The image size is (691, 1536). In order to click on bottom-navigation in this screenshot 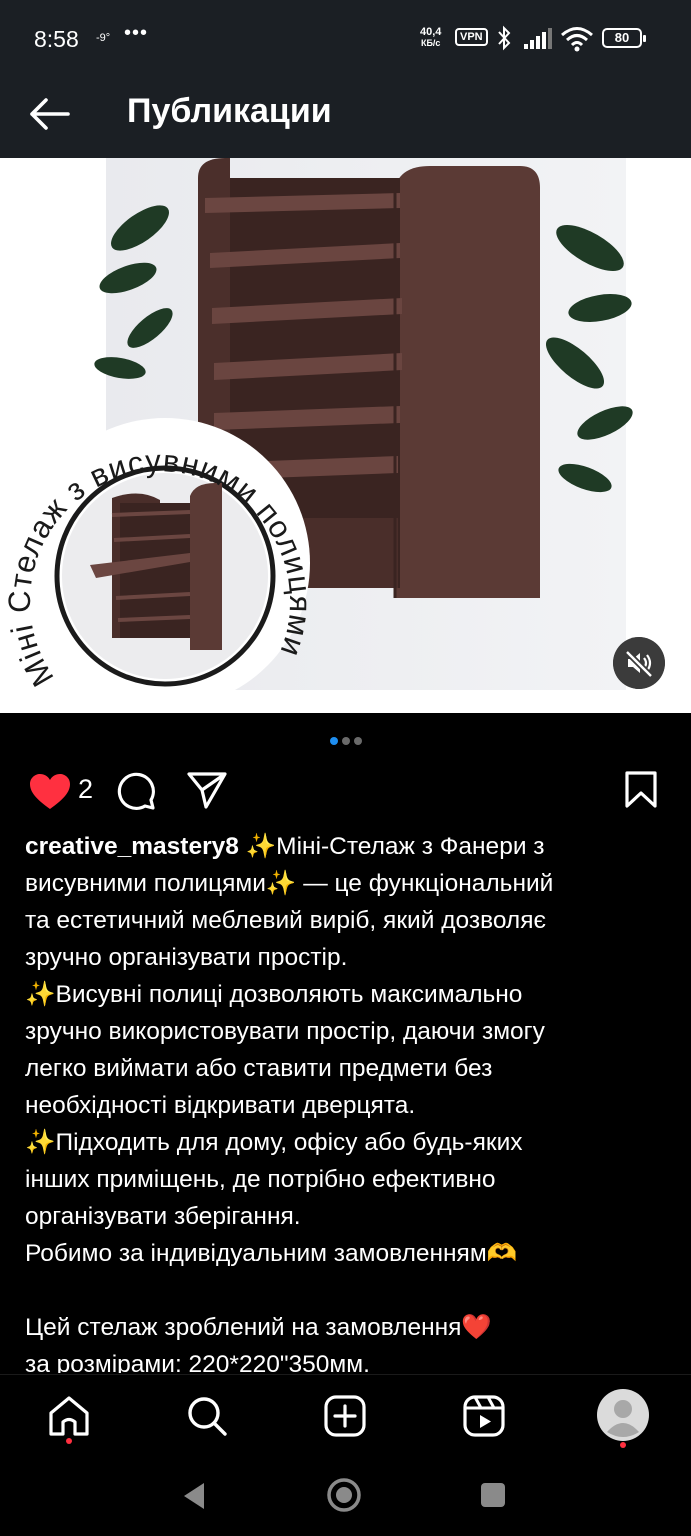, I will do `click(345, 1415)`.